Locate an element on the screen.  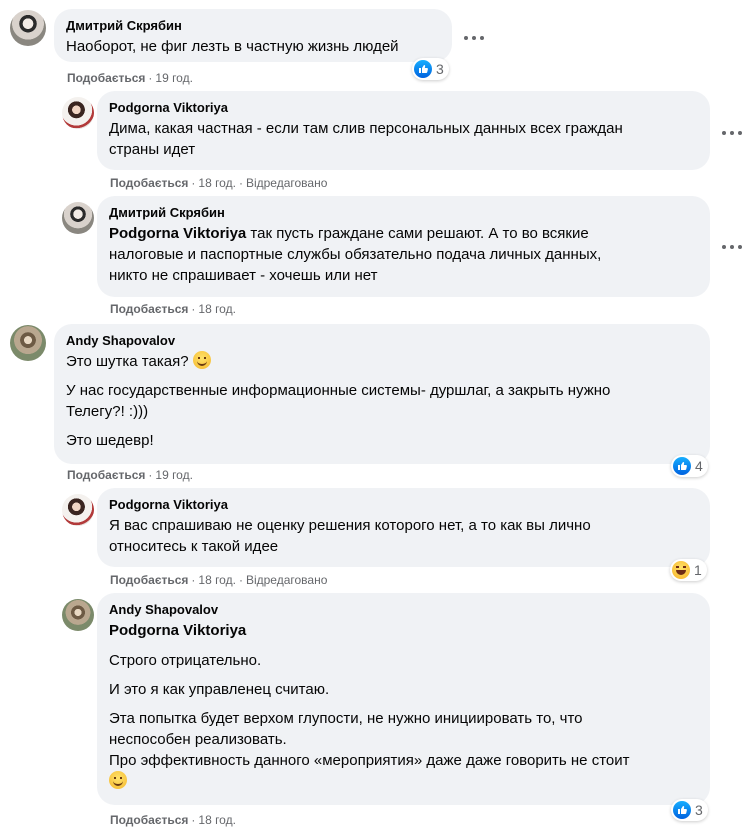
comment-text: И это я как управленец считаю. is located at coordinates (219, 689).